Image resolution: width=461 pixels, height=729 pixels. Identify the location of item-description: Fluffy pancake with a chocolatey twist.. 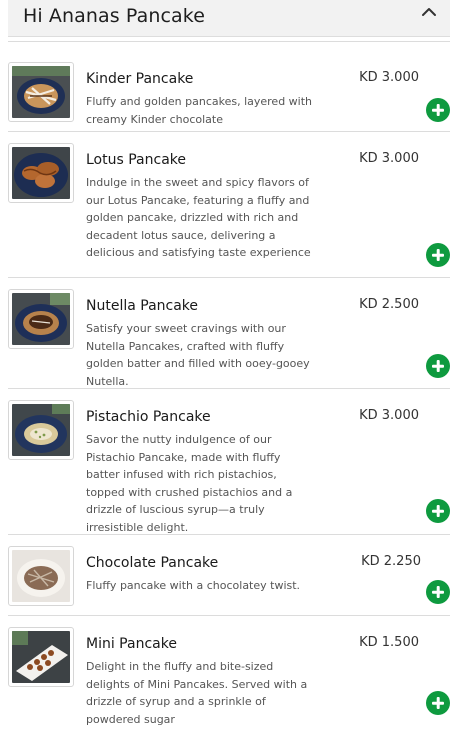
(193, 585).